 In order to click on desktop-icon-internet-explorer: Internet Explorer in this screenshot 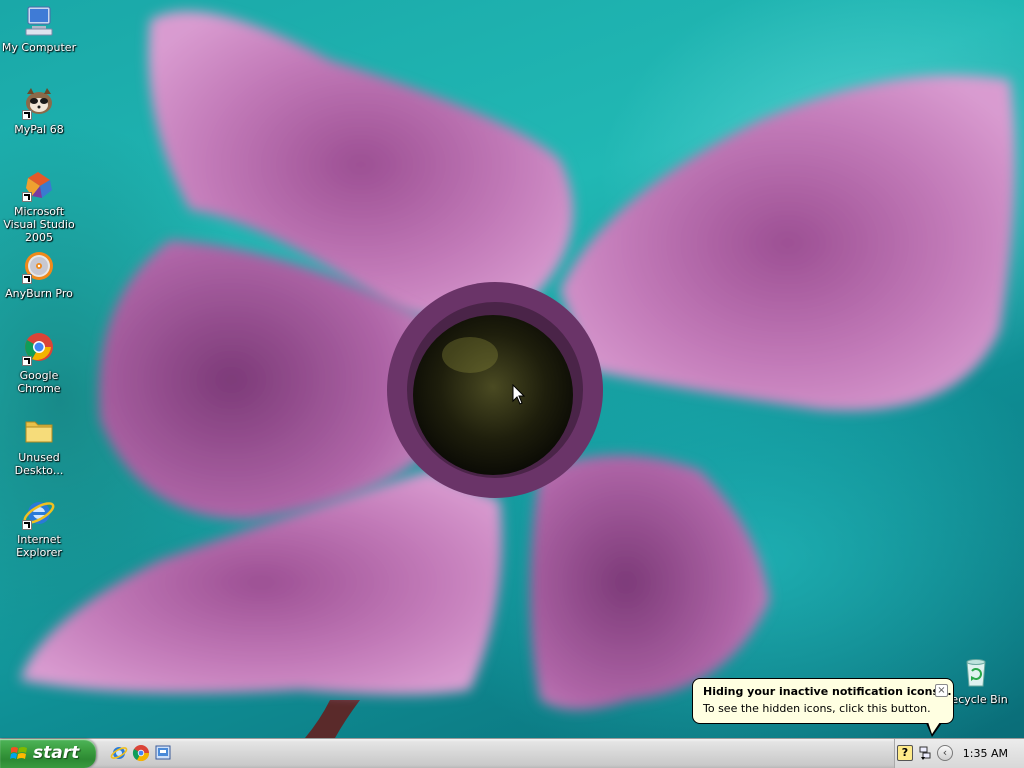, I will do `click(39, 527)`.